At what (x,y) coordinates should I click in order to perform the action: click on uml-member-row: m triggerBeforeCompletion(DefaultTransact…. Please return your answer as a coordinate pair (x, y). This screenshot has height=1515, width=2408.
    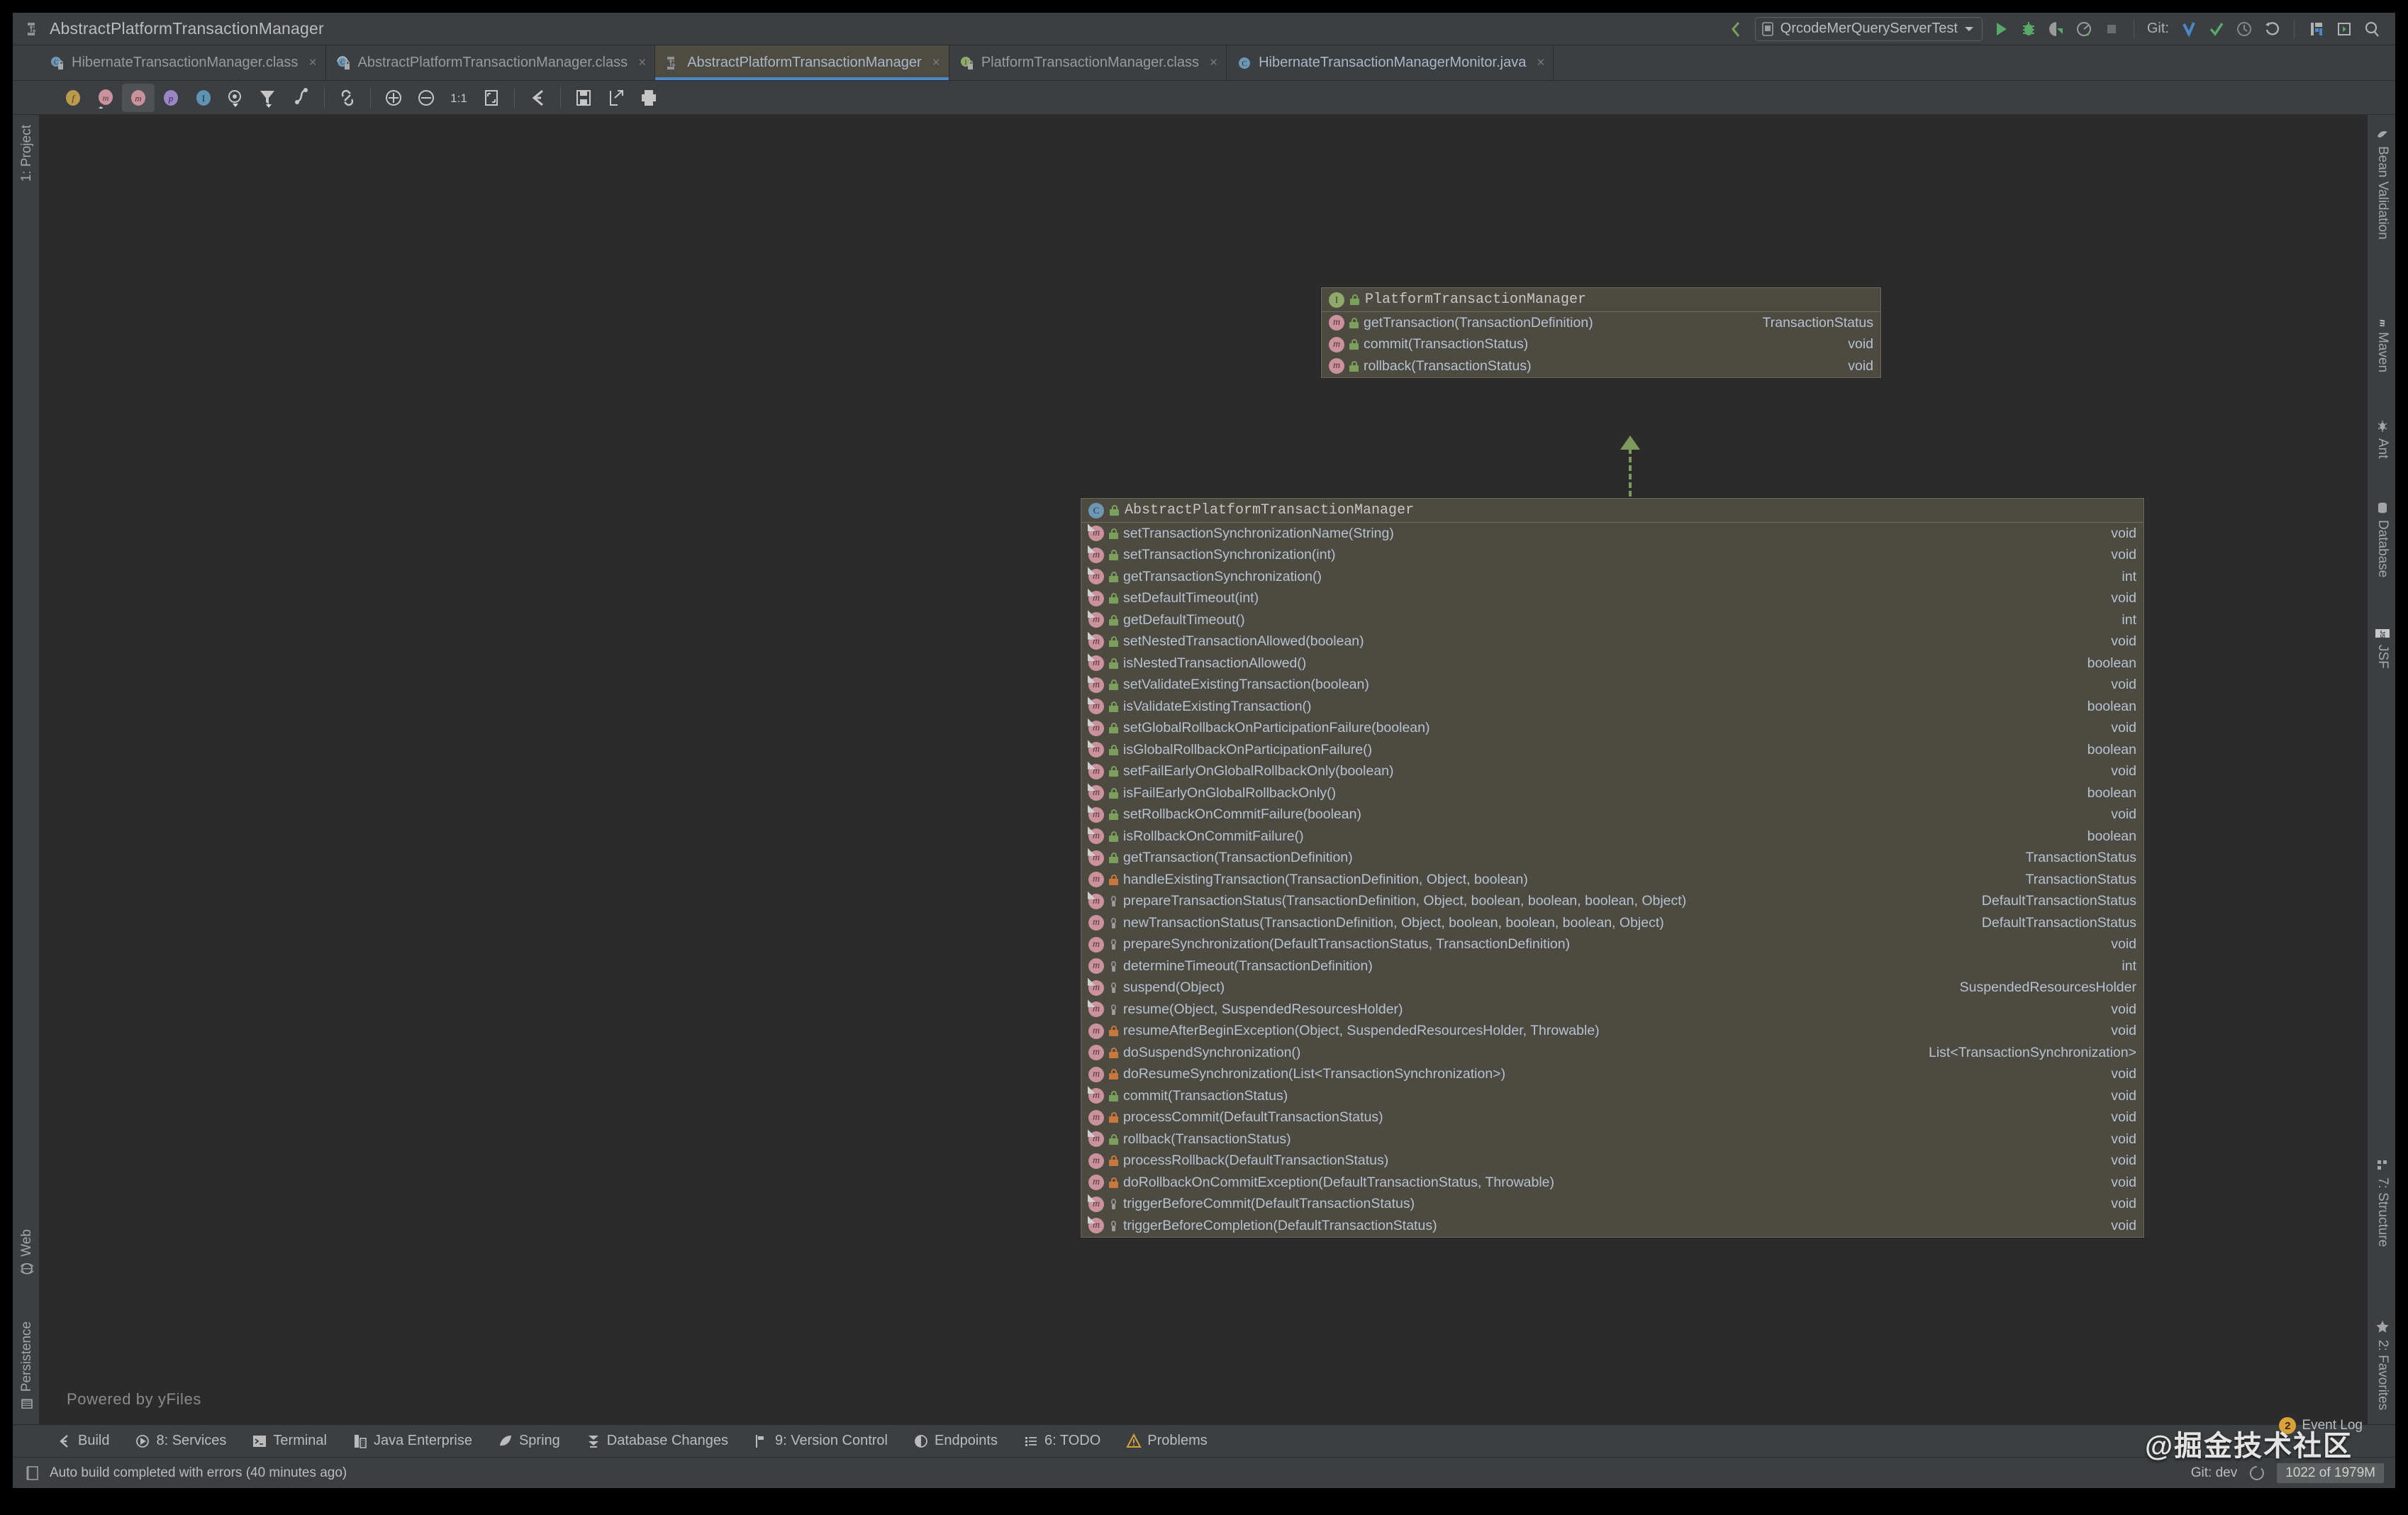
    Looking at the image, I should click on (1612, 1226).